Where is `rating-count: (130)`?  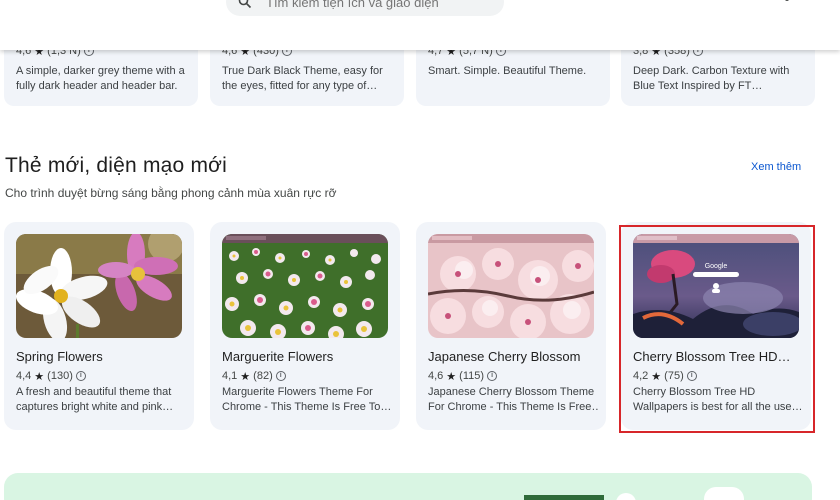
rating-count: (130) is located at coordinates (60, 376).